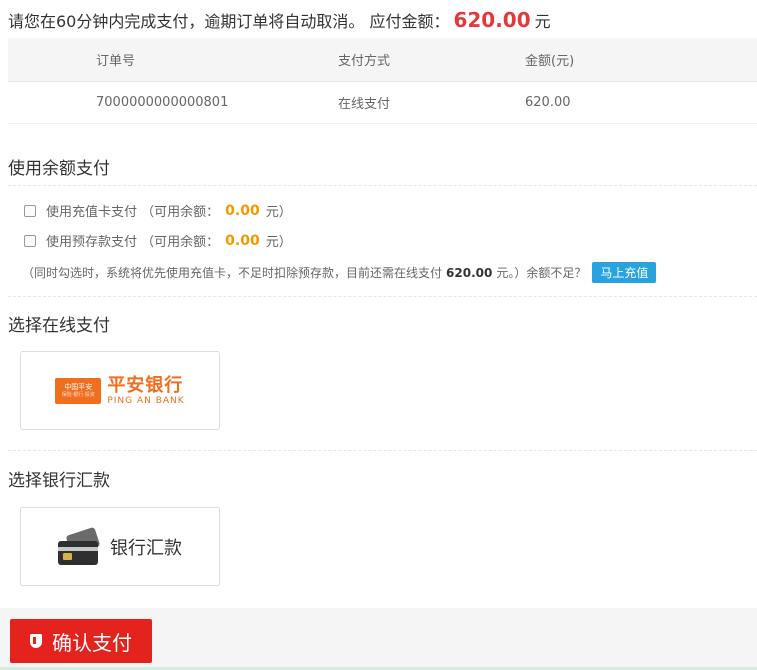 The image size is (757, 670). I want to click on bank-name-en: PING AN BANK, so click(146, 400).